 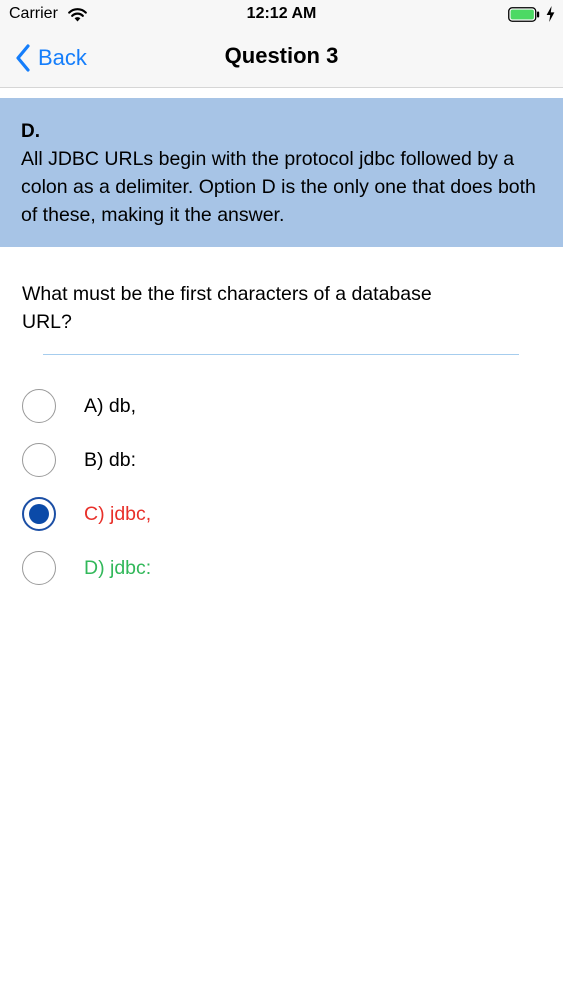 I want to click on radio-button-b, so click(x=39, y=460).